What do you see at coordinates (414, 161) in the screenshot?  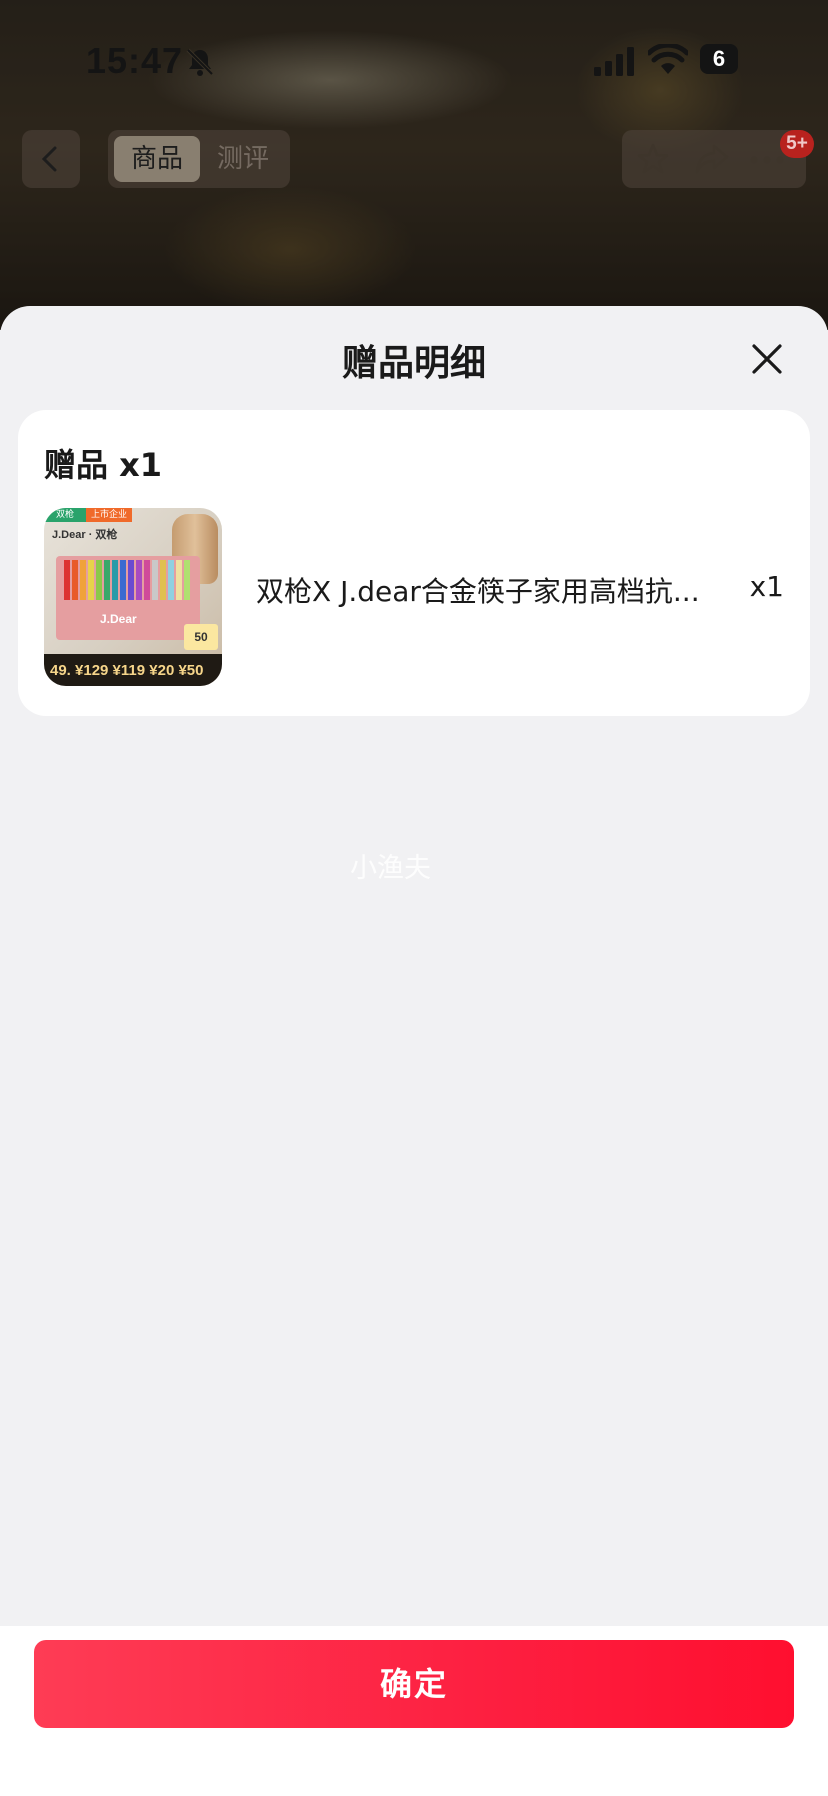 I see `product-nav-bar: 商品 测评` at bounding box center [414, 161].